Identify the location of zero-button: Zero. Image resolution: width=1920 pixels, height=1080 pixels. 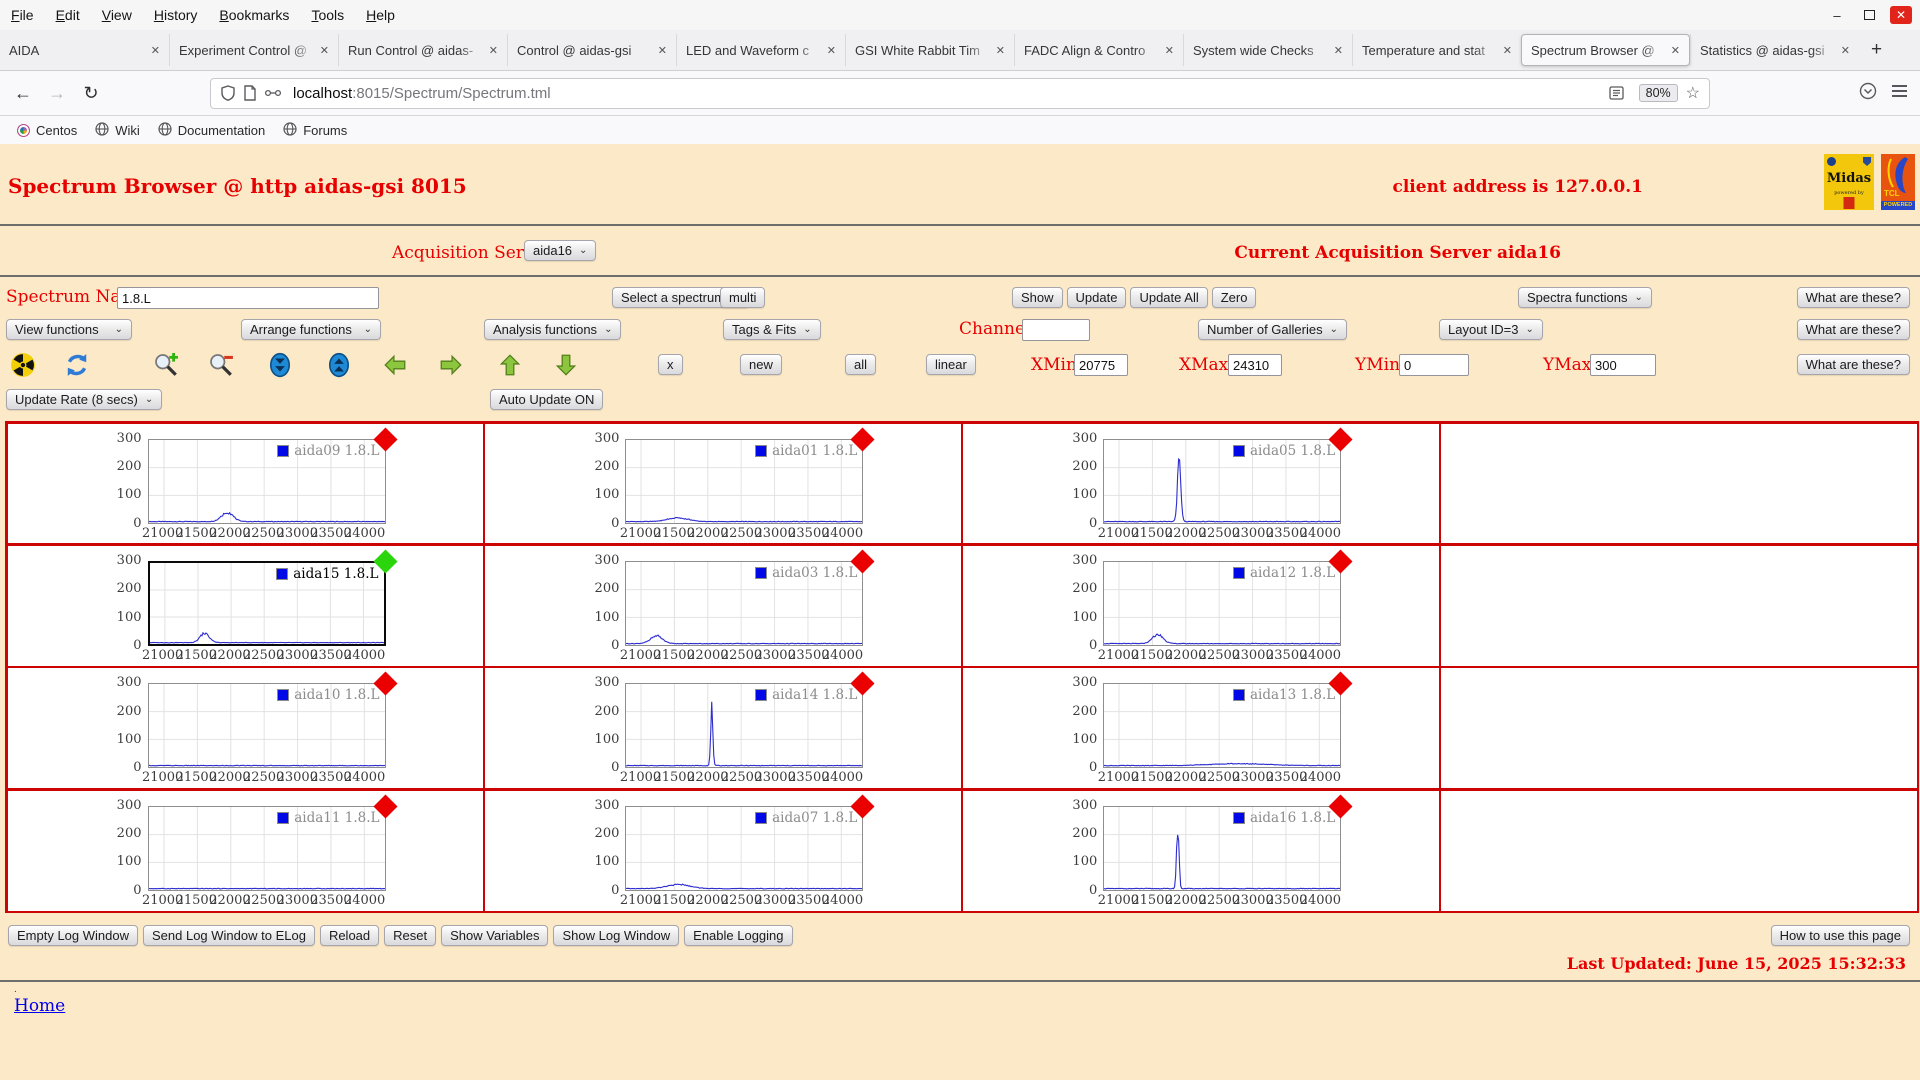
(1234, 297).